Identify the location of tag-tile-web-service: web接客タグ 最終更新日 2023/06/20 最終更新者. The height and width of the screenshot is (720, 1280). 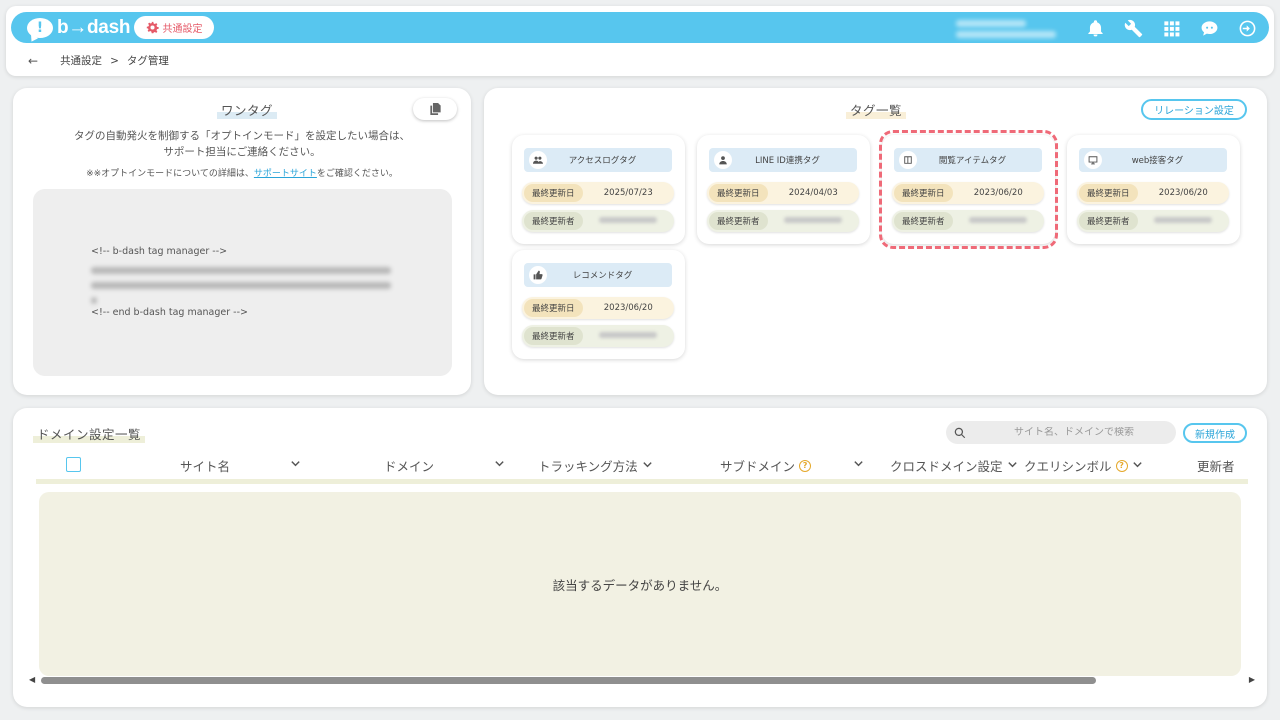
(1153, 189).